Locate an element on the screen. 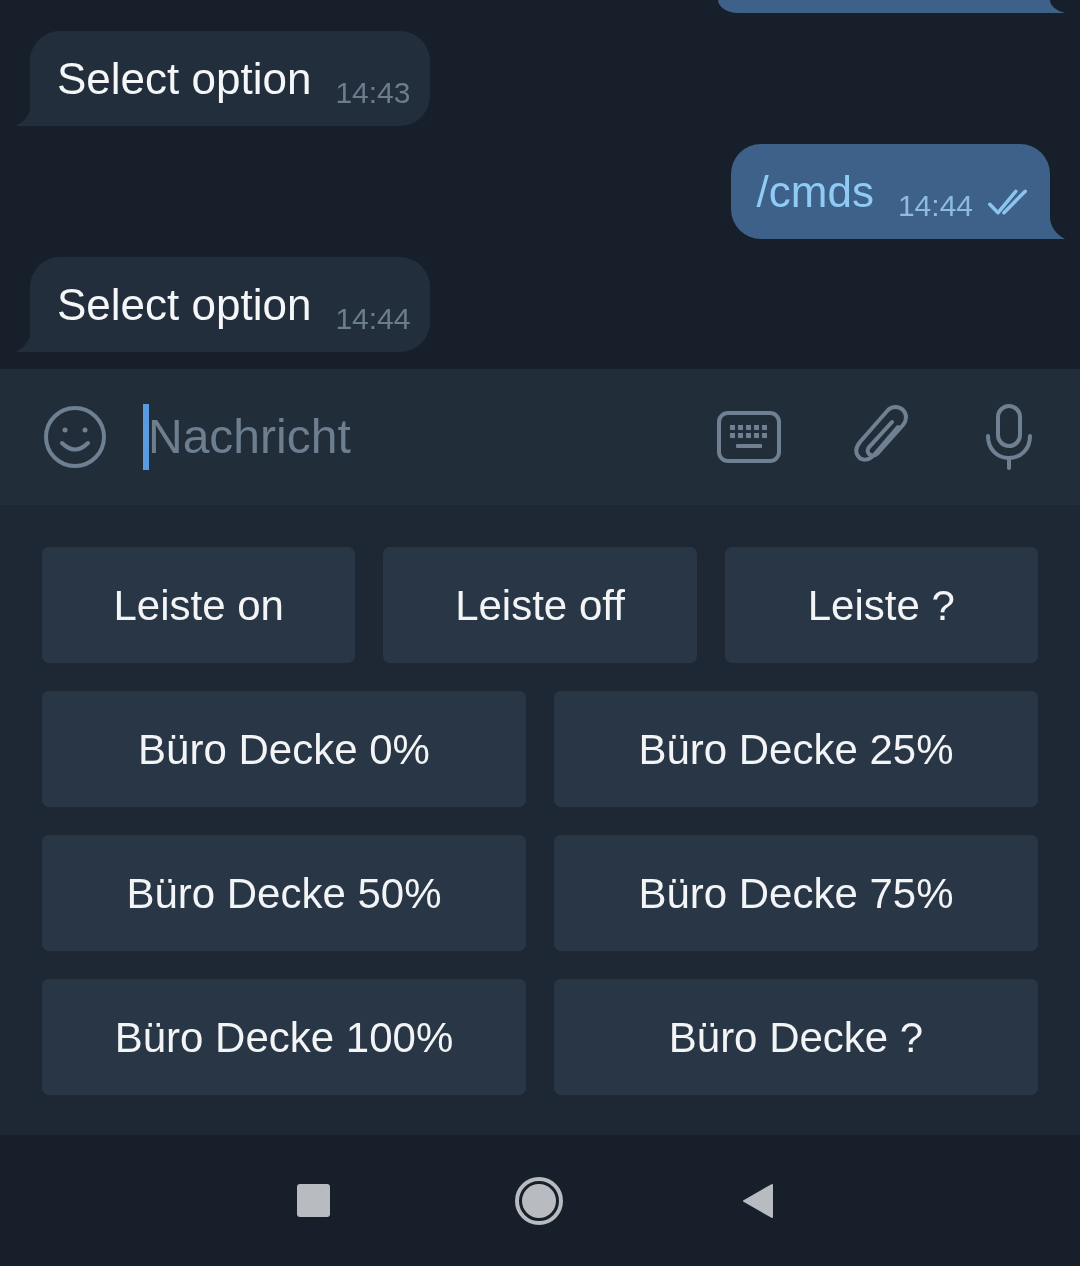 This screenshot has height=1266, width=1080. keyboard-button: Leiste off is located at coordinates (540, 605).